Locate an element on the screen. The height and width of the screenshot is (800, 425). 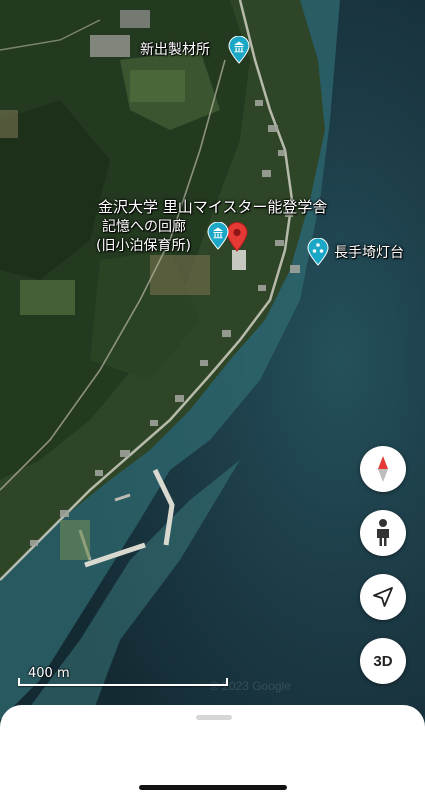
lighthouse-pin is located at coordinates (318, 252).